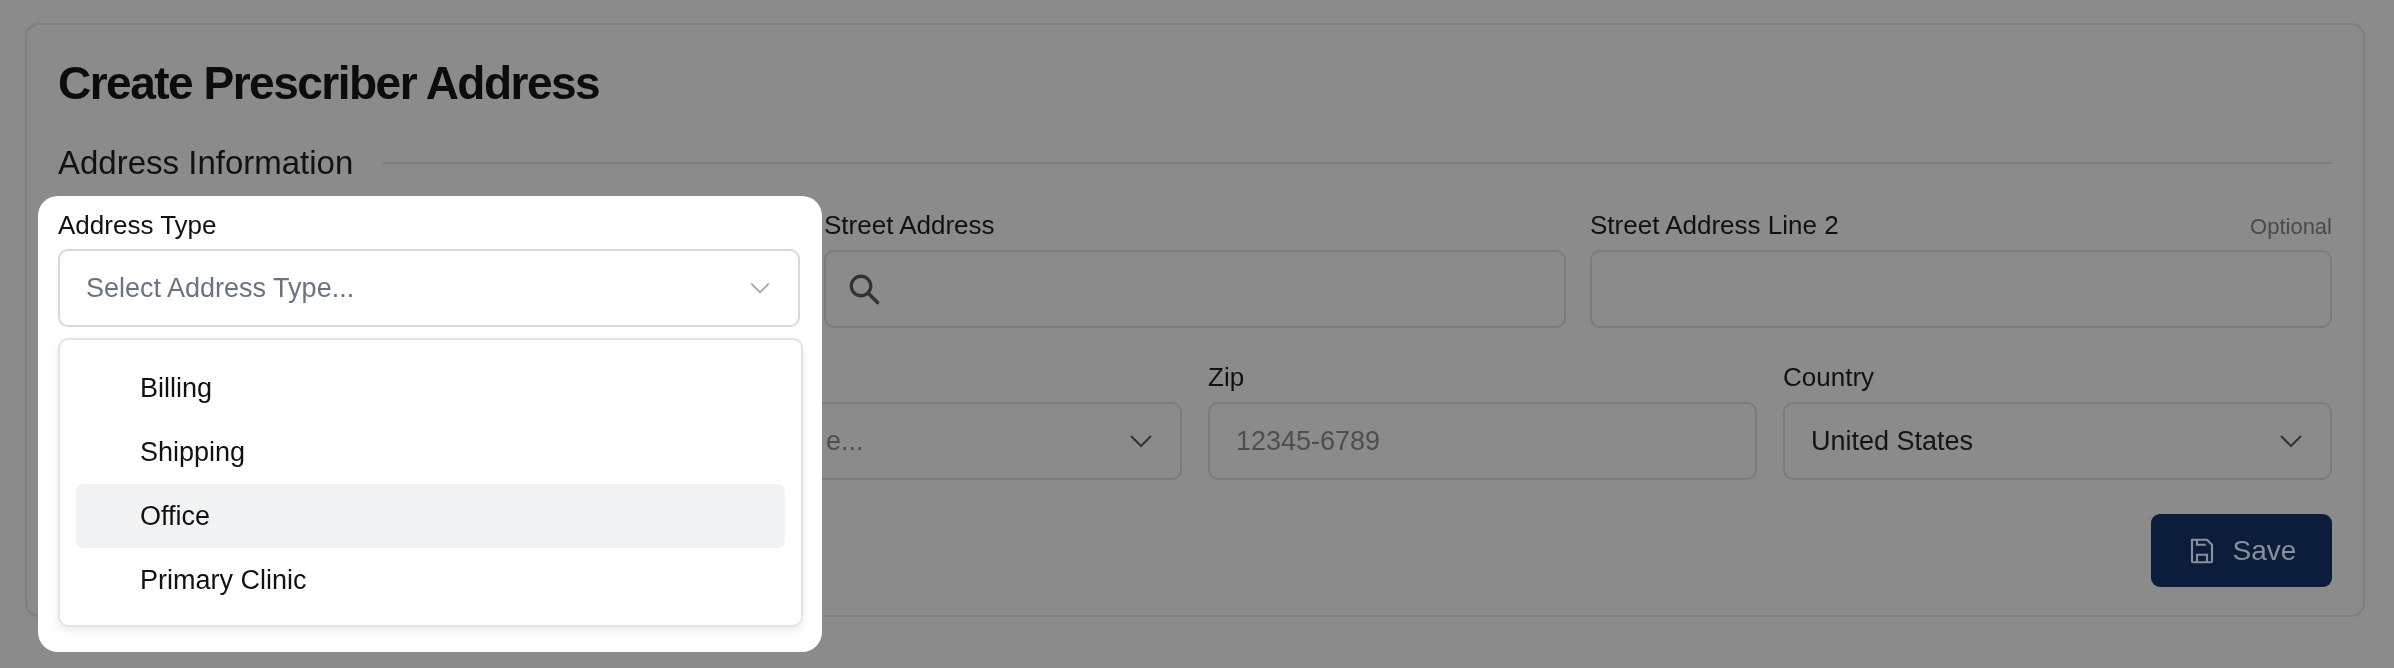 The width and height of the screenshot is (2394, 668). Describe the element at coordinates (1226, 377) in the screenshot. I see `field-label: Zip` at that location.